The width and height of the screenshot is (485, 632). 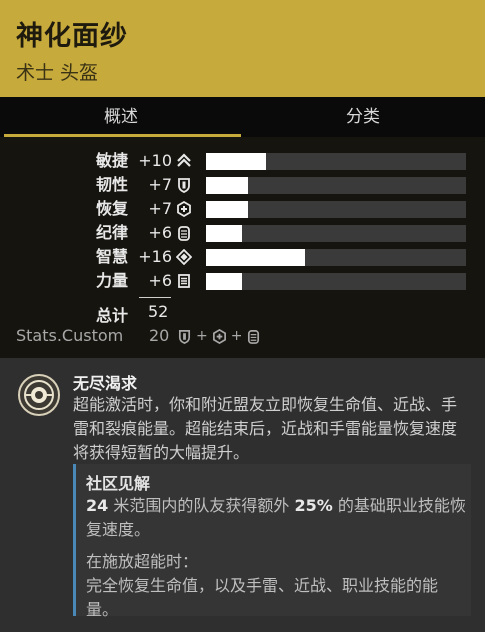 I want to click on item-name: 神化面纱, so click(x=72, y=36).